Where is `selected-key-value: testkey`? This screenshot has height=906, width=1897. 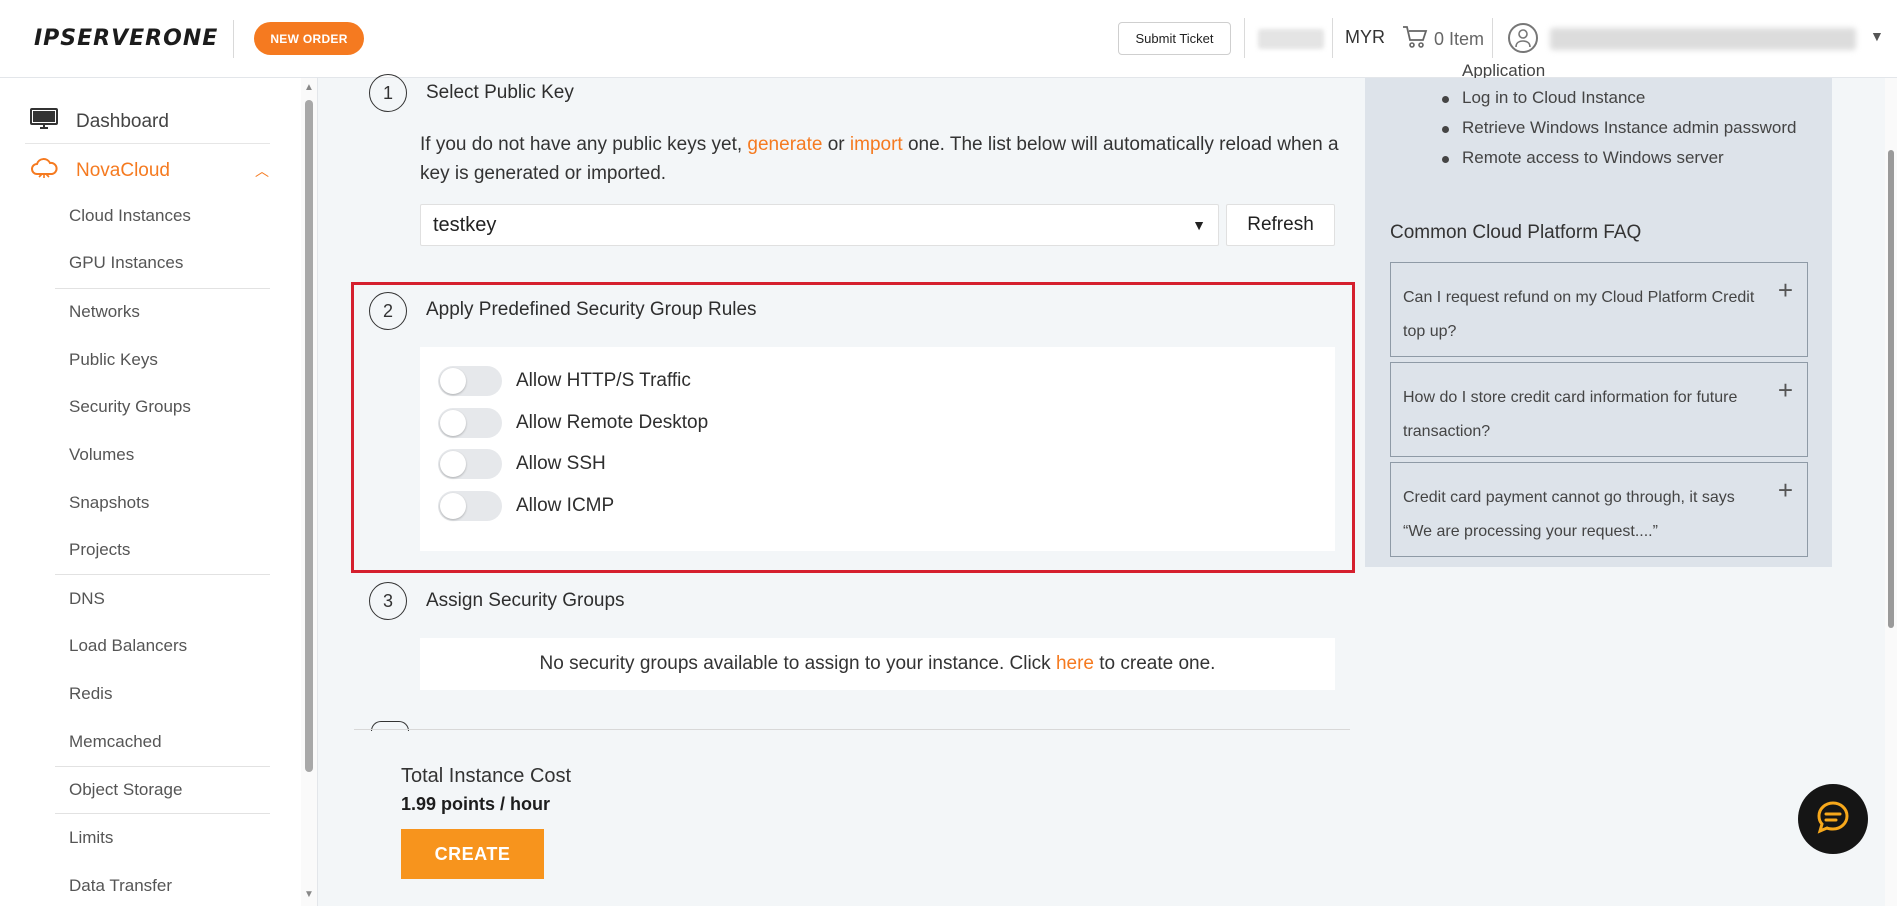 selected-key-value: testkey is located at coordinates (465, 224).